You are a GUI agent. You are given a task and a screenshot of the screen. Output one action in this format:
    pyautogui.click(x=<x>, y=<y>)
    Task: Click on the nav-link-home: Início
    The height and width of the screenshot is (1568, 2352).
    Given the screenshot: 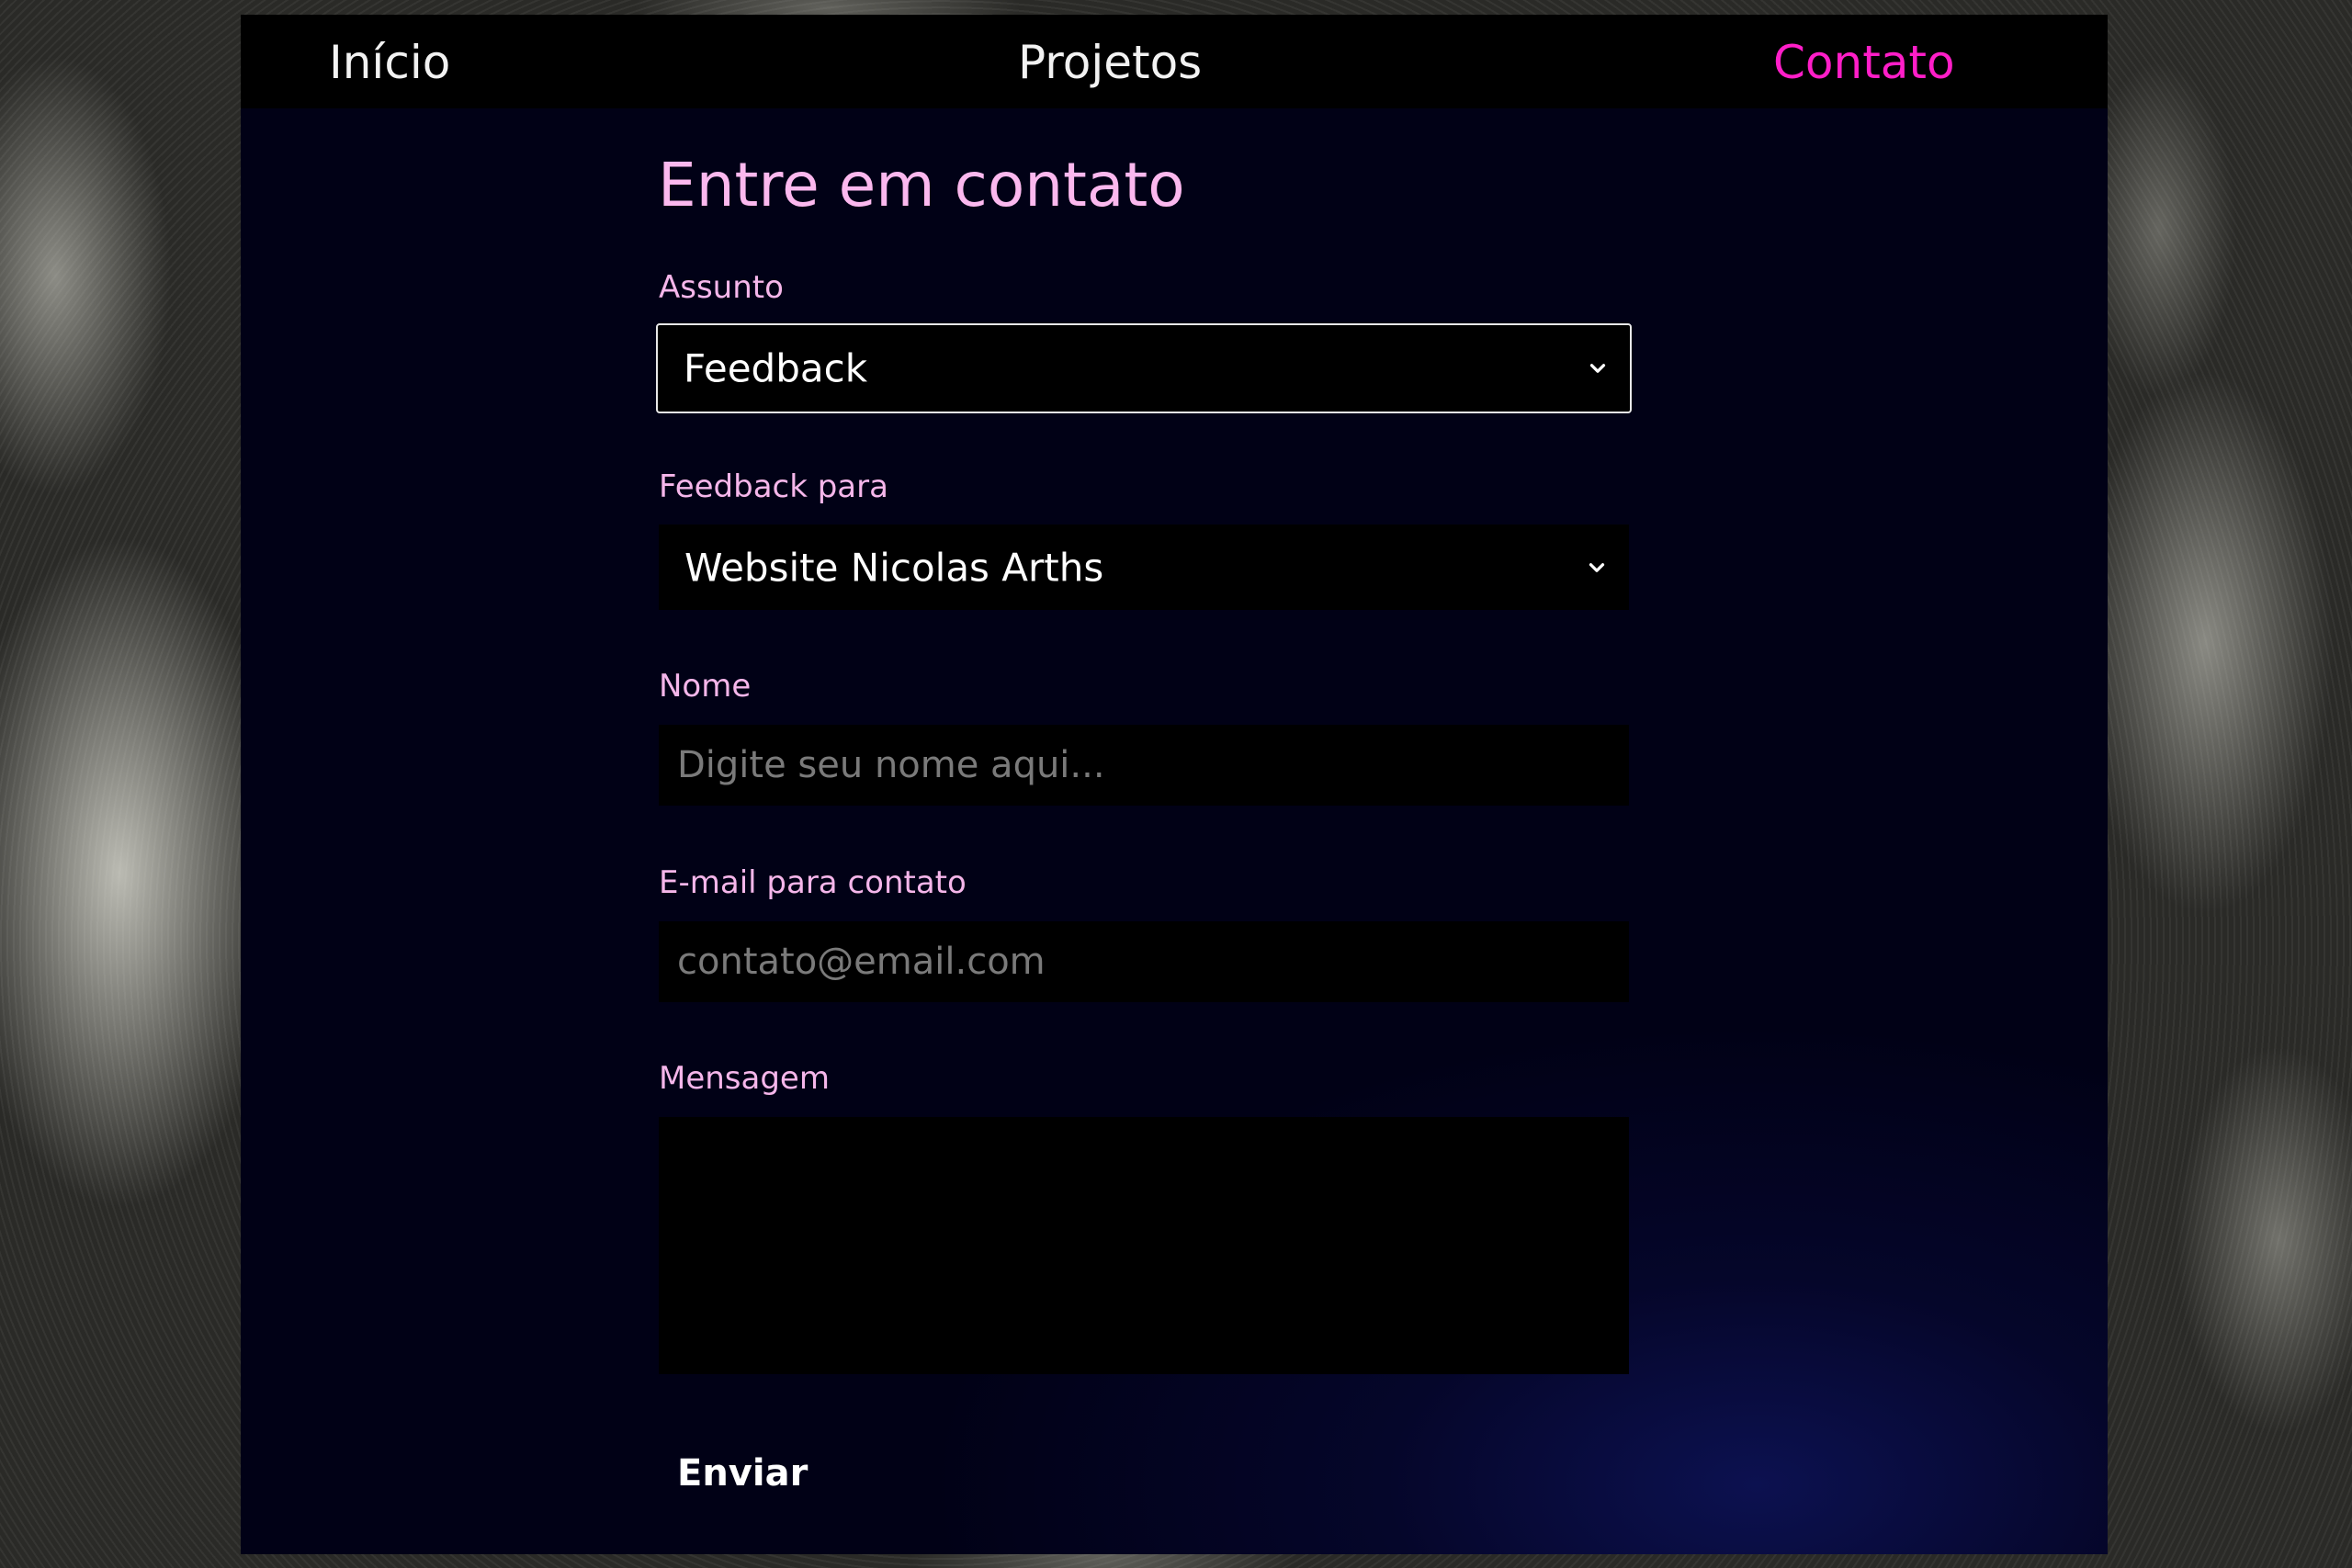 What is the action you would take?
    pyautogui.click(x=389, y=62)
    